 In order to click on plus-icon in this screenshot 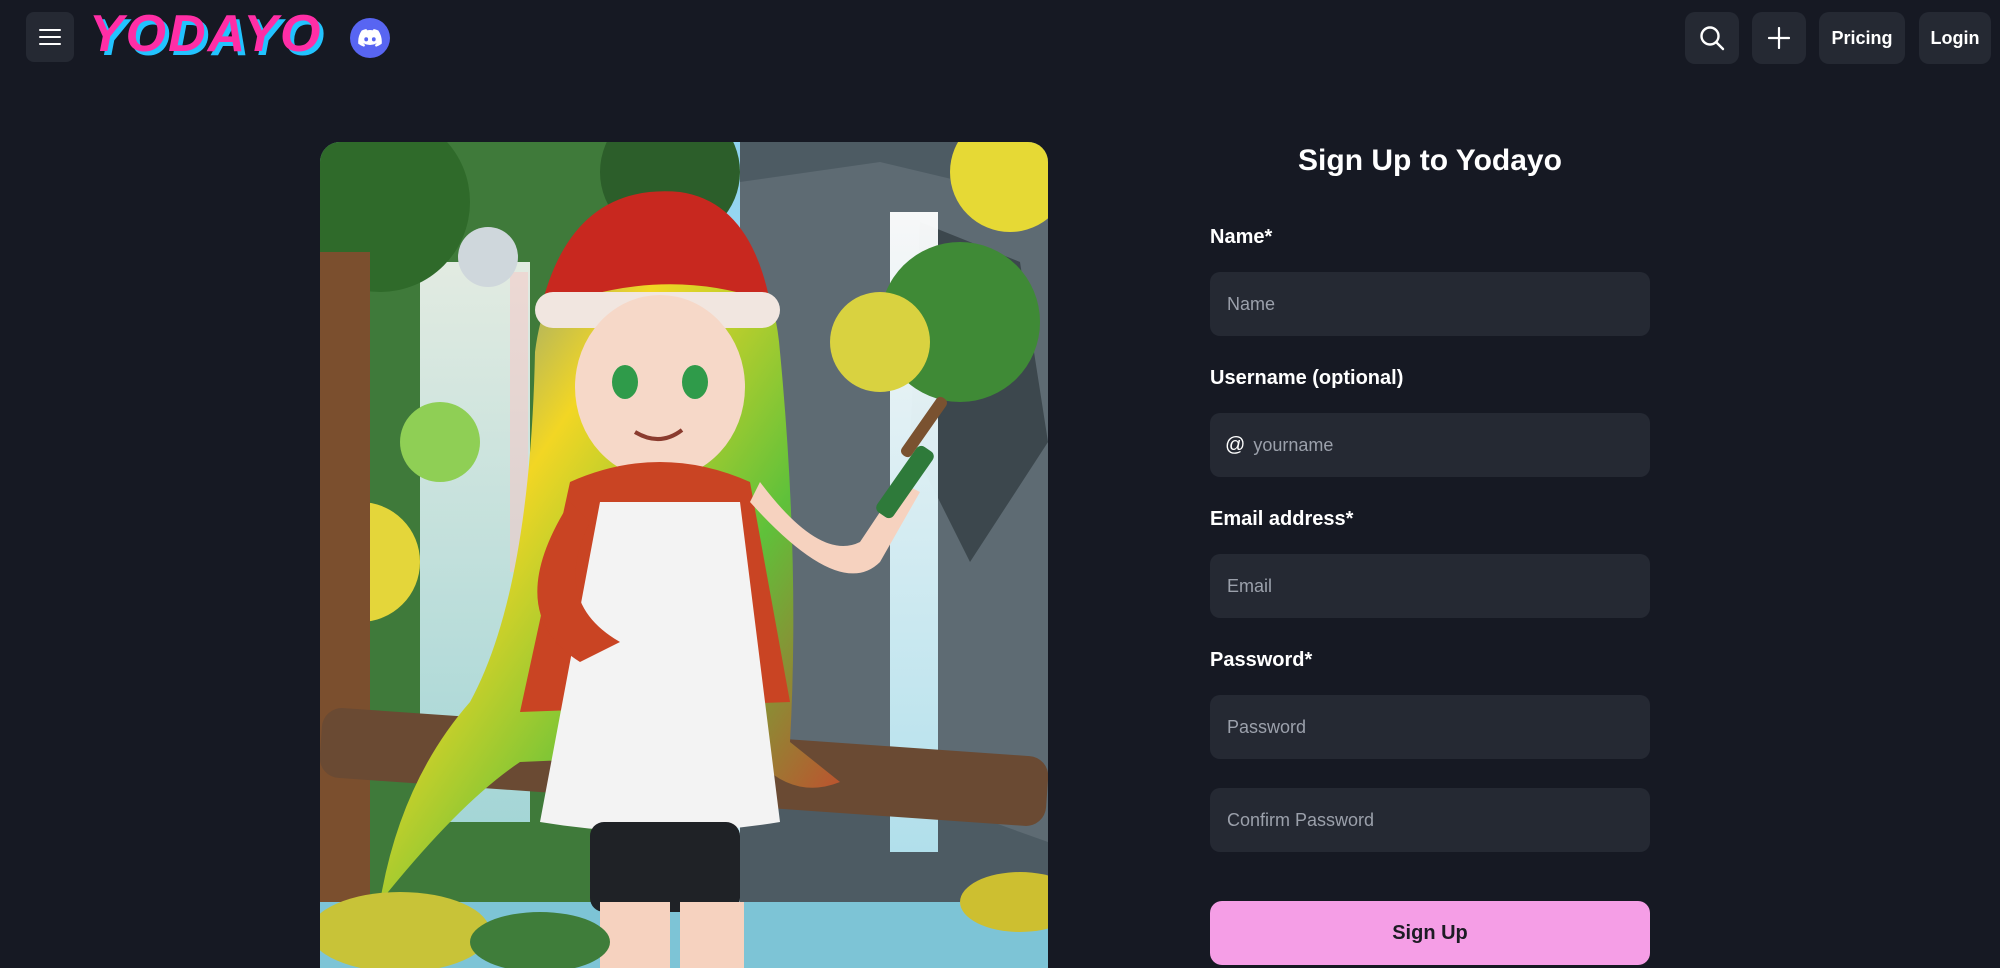, I will do `click(1779, 38)`.